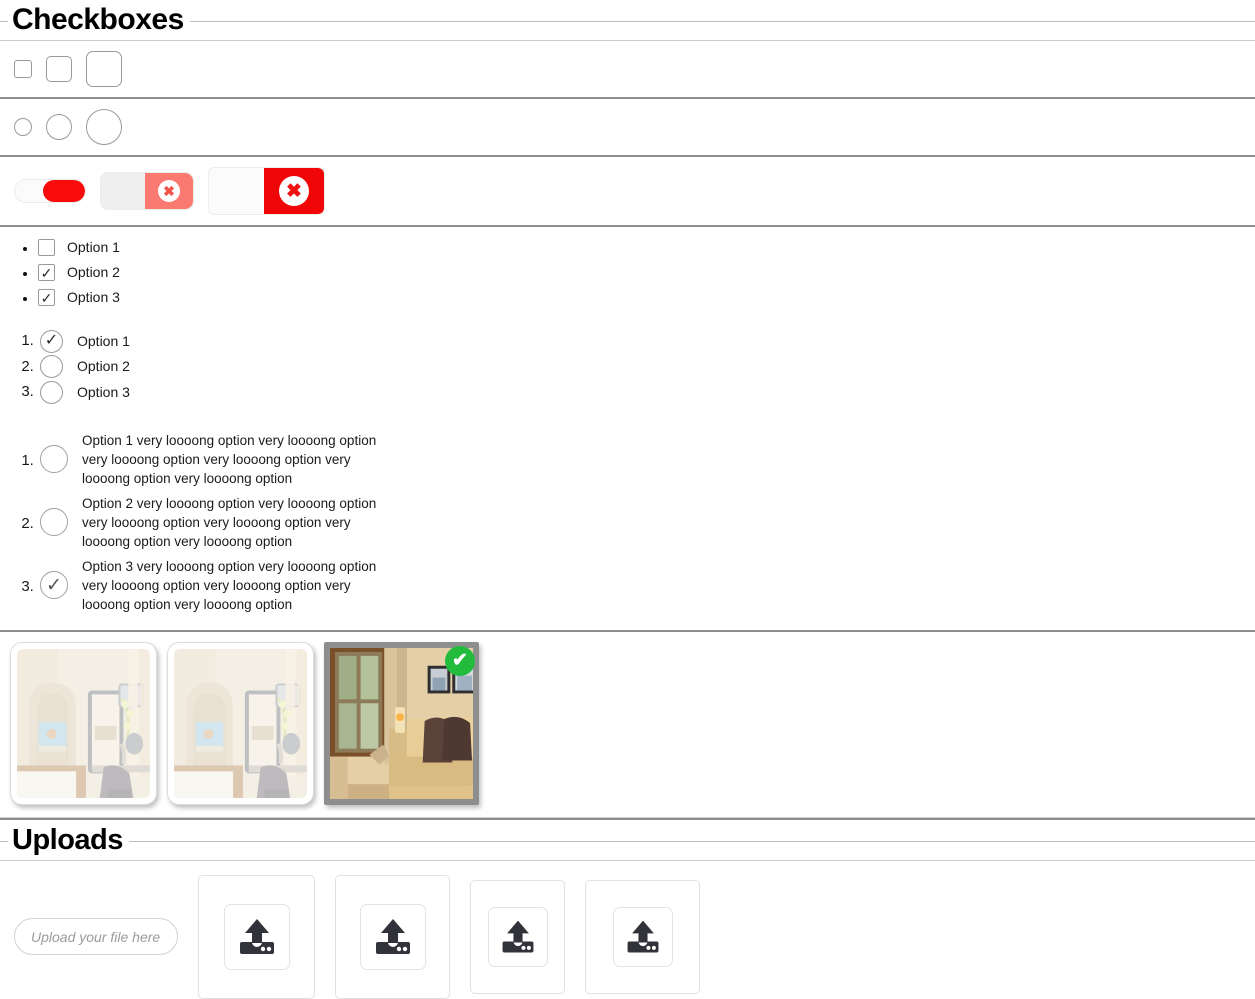 This screenshot has width=1255, height=999. I want to click on radio-small, so click(23, 127).